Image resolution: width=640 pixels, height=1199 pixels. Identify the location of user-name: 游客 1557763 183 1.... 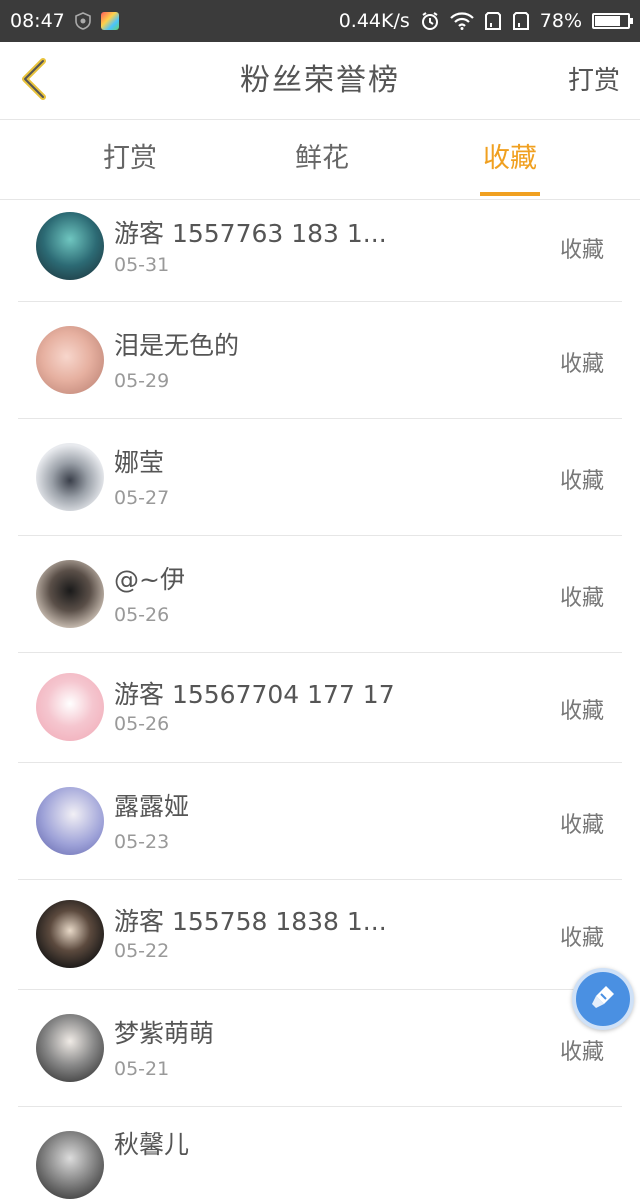
(250, 233).